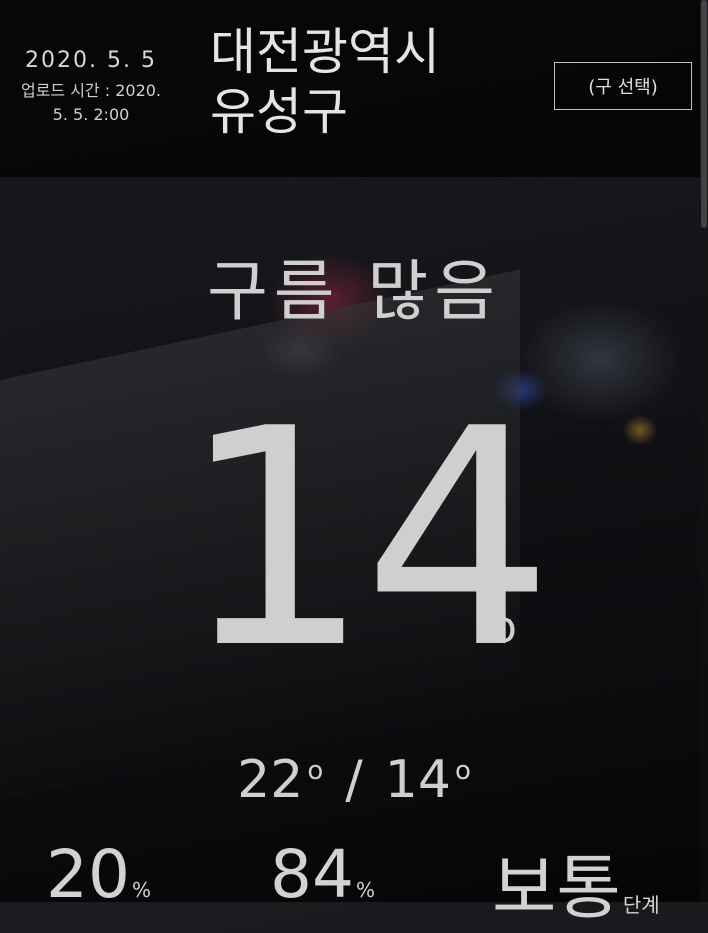 This screenshot has width=708, height=933. I want to click on city-name: 대전광역시 유성구, so click(325, 82).